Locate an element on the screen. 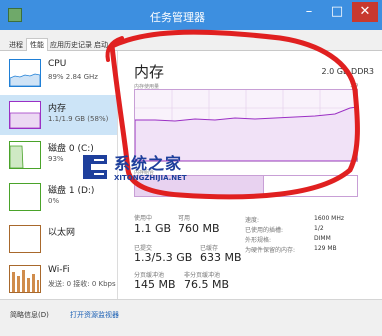 Image resolution: width=382 pixels, height=336 pixels. watermark-url: XITONGZHIJIA.NET is located at coordinates (150, 178).